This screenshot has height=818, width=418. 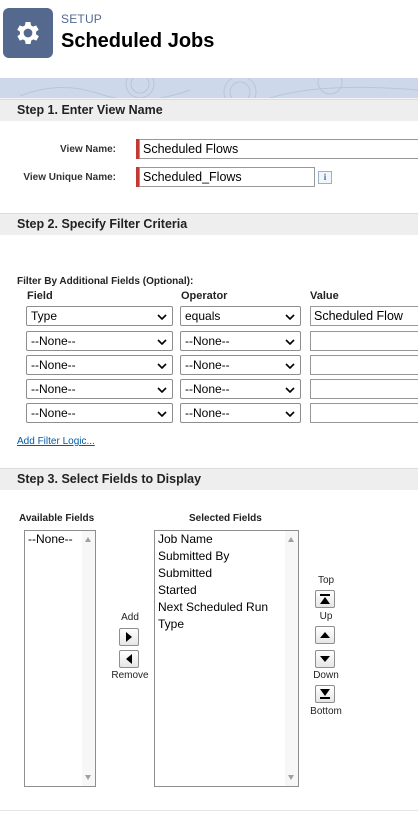 I want to click on arrow-left-icon, so click(x=129, y=659).